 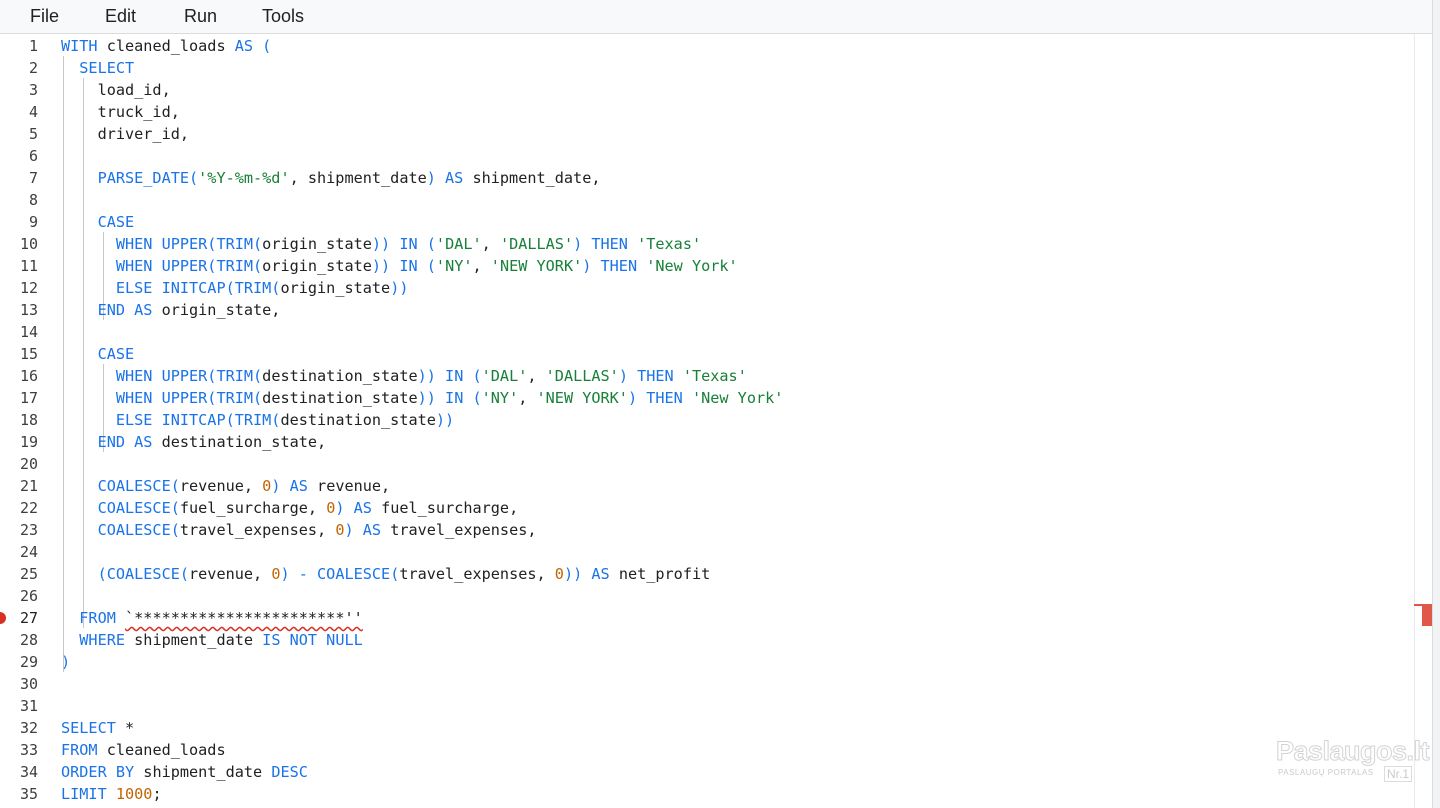 I want to click on code-token: WHEN UPPER(TRIM(, so click(x=162, y=398).